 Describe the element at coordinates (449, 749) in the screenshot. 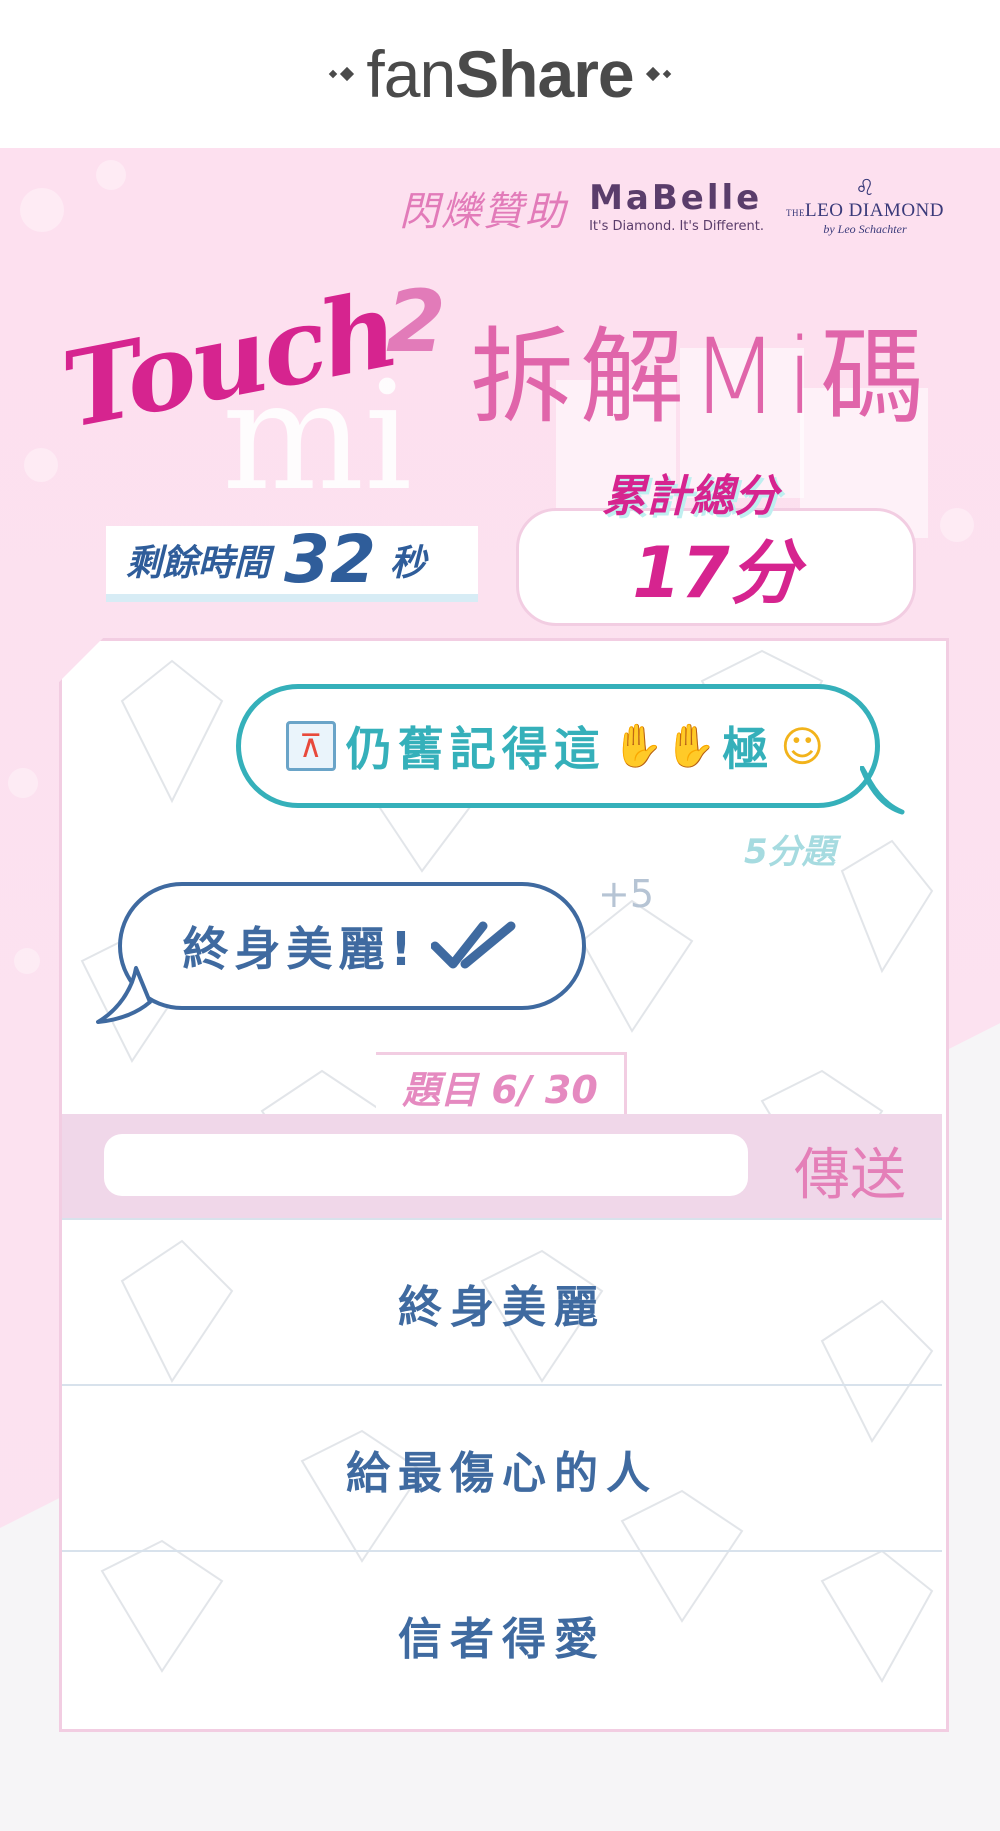

I see `question-text-1: 仍舊記得` at that location.